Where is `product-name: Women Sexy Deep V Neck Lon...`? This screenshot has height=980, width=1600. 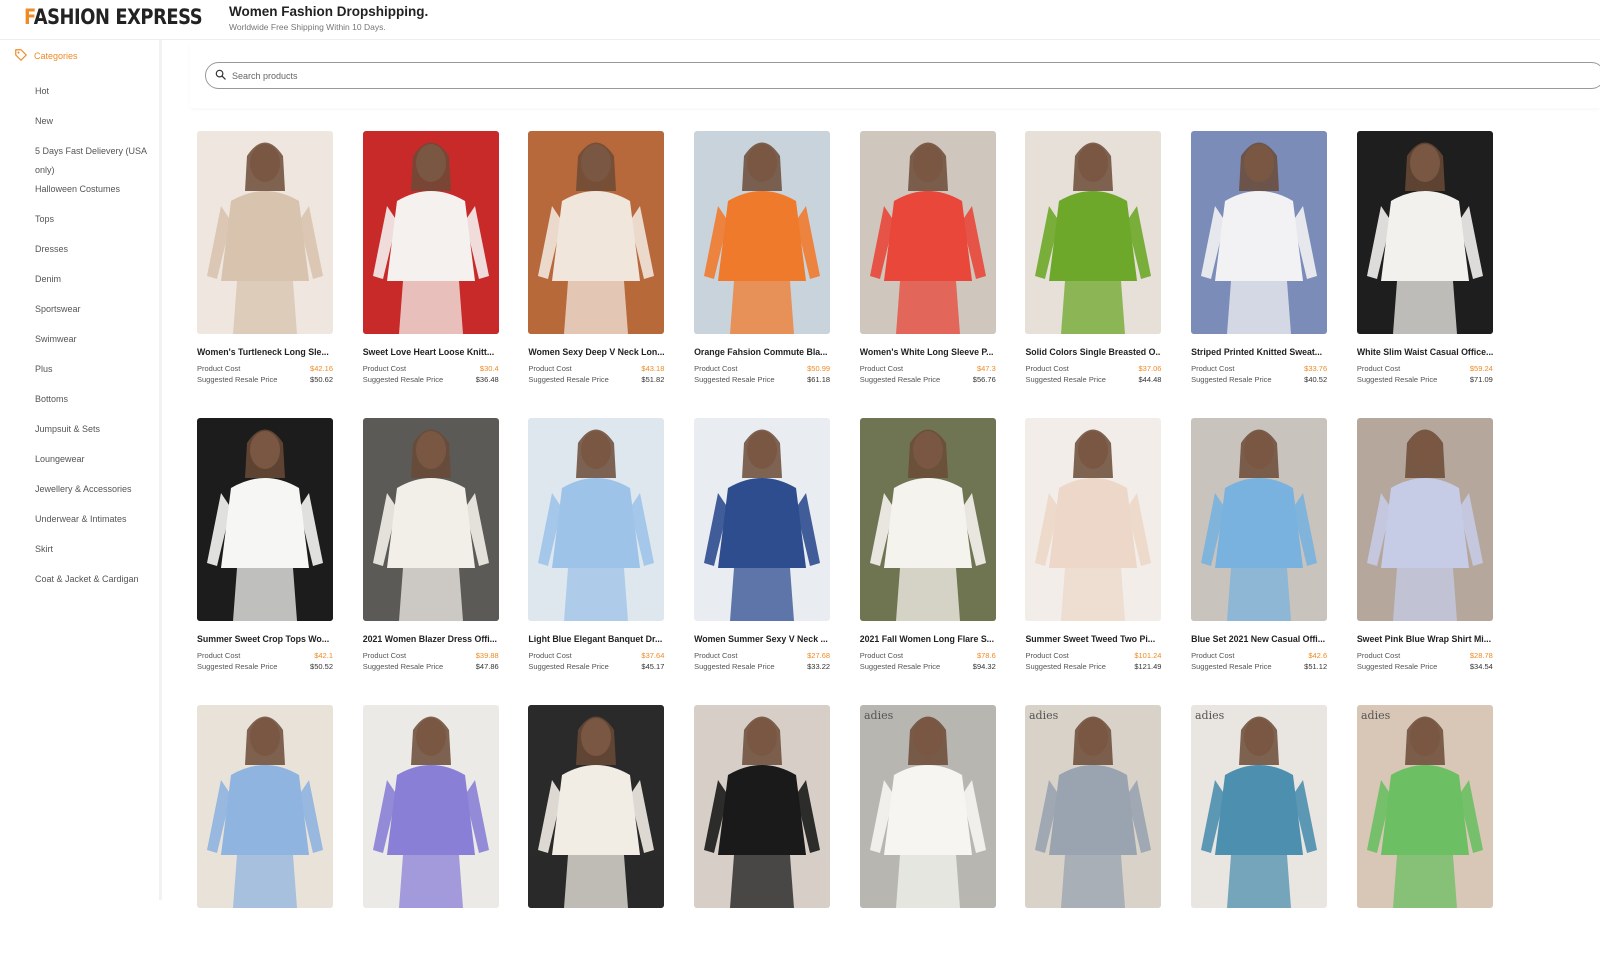
product-name: Women Sexy Deep V Neck Lon... is located at coordinates (596, 352).